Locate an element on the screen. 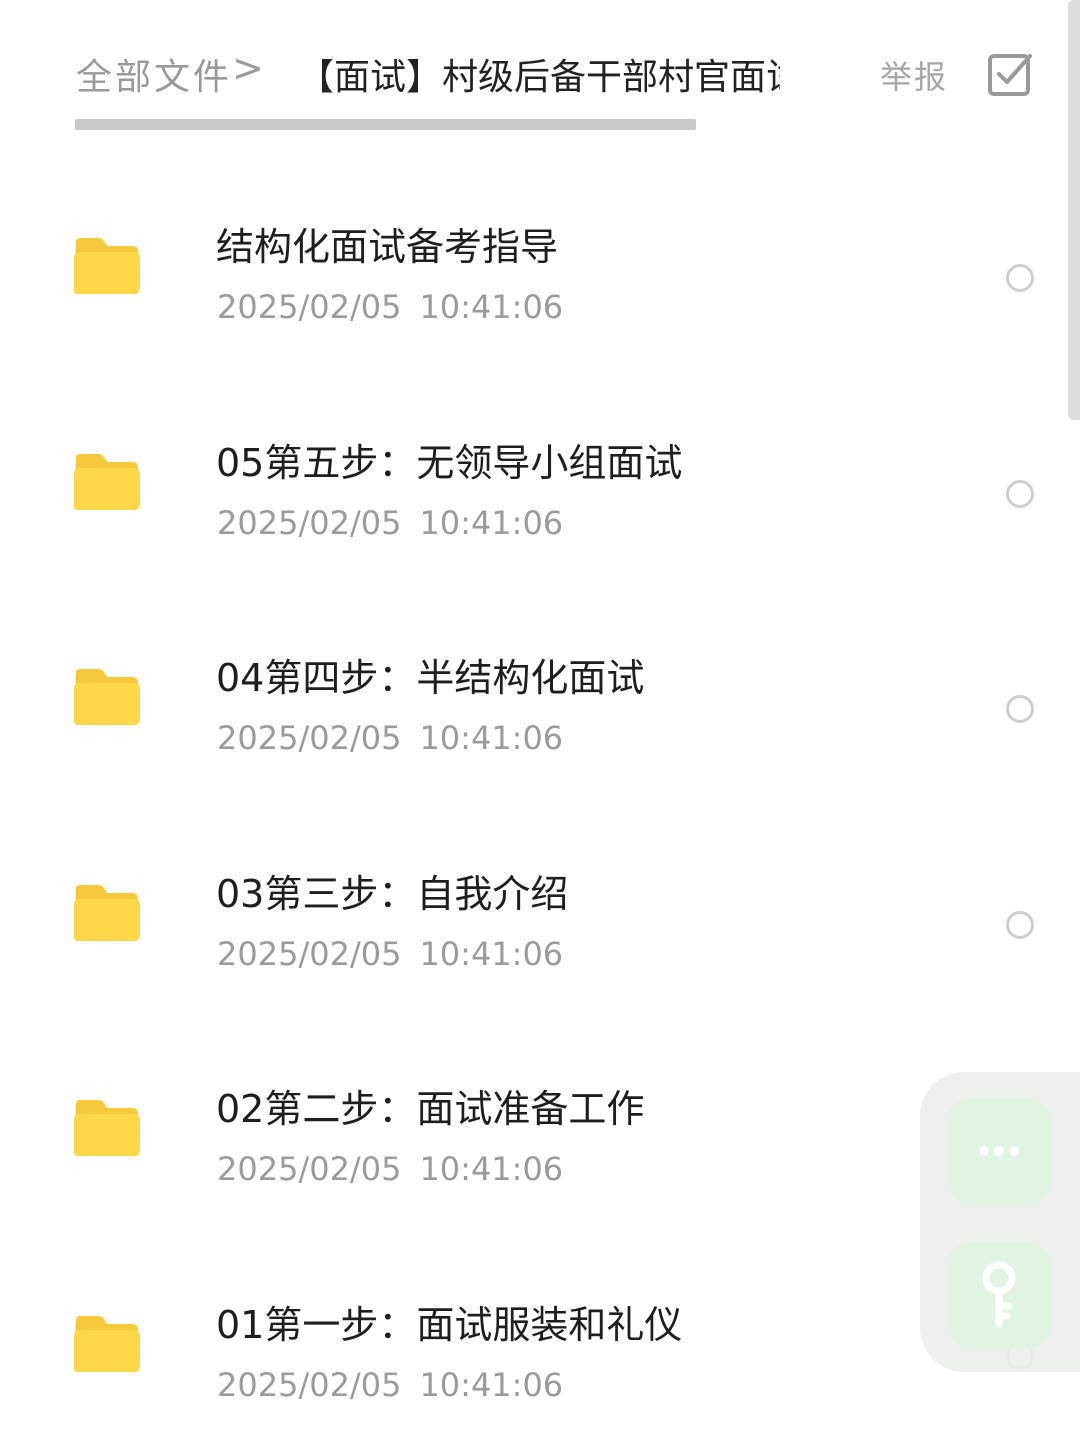 This screenshot has height=1453, width=1080. file-name: 02第二步：面试准备工作 is located at coordinates (430, 1105).